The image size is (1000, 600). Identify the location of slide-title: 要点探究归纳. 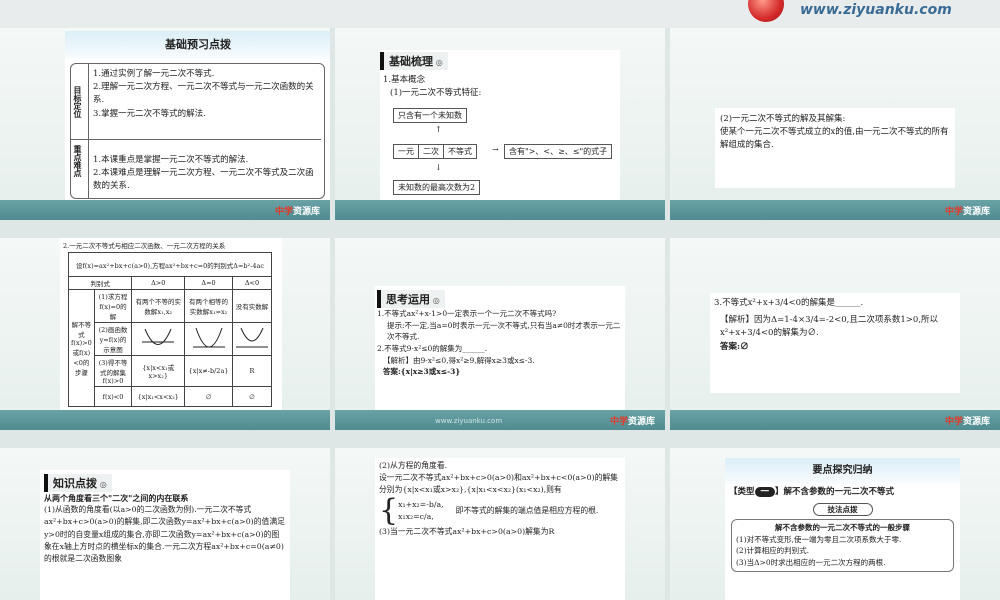
(842, 471).